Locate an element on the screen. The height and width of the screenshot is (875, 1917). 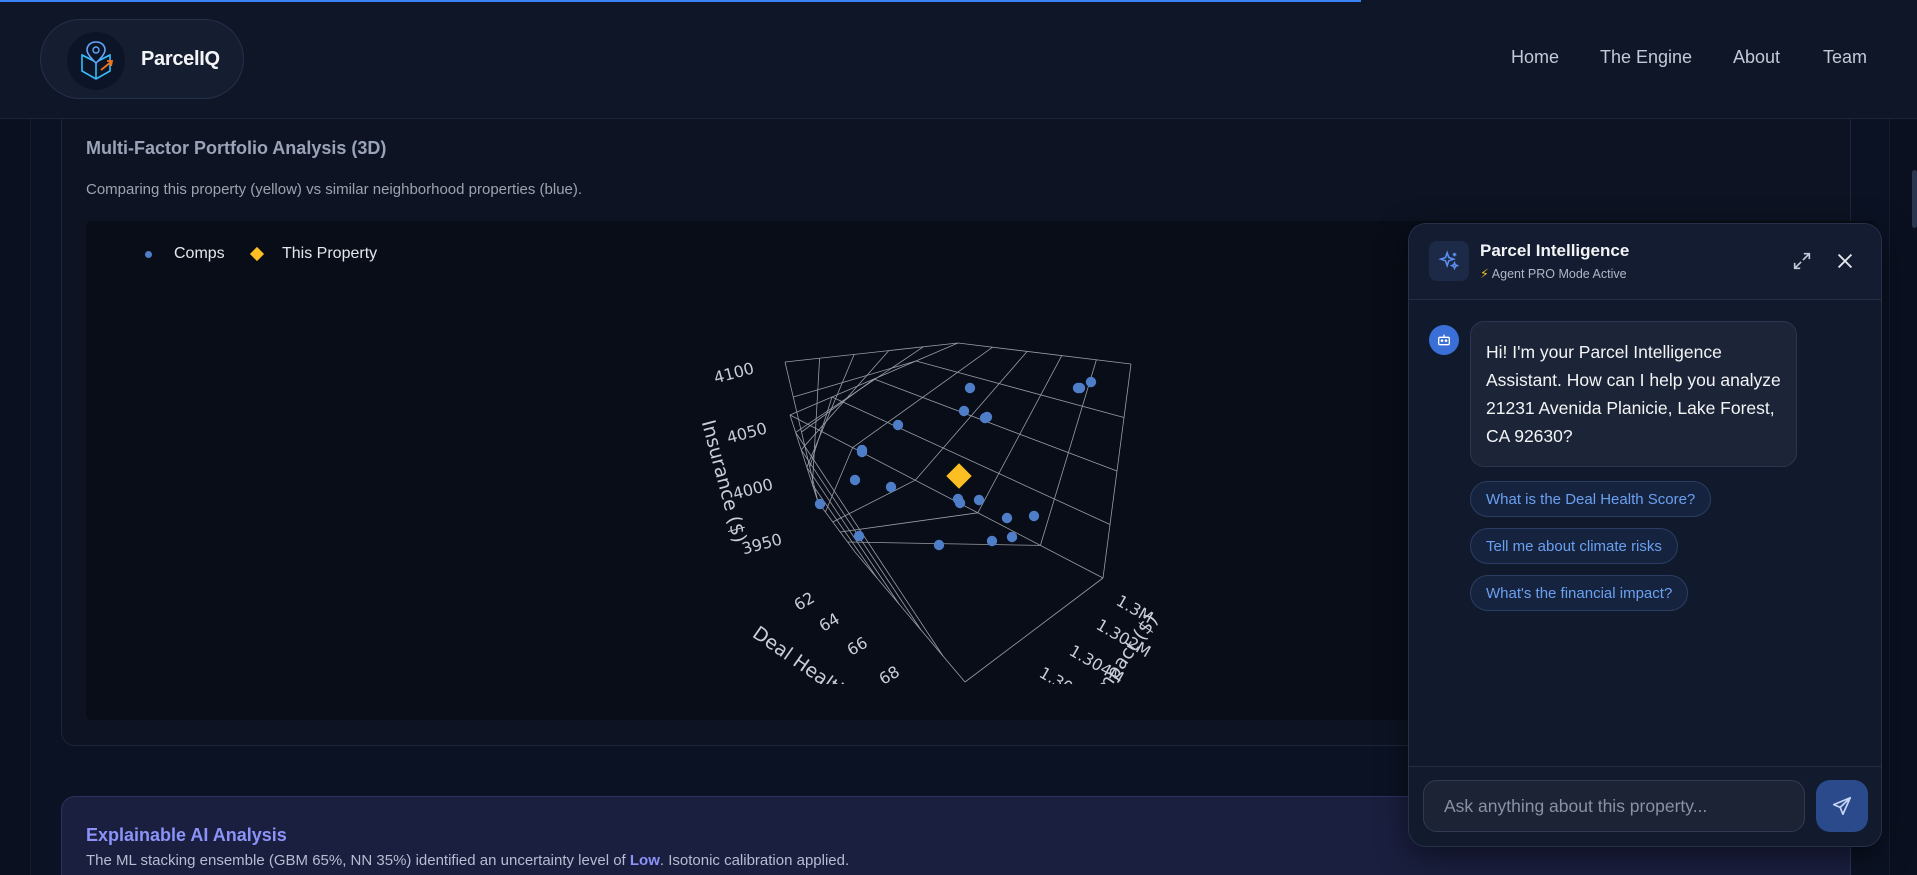
suggestion-climate-risks: Tell me about climate risks is located at coordinates (1574, 546).